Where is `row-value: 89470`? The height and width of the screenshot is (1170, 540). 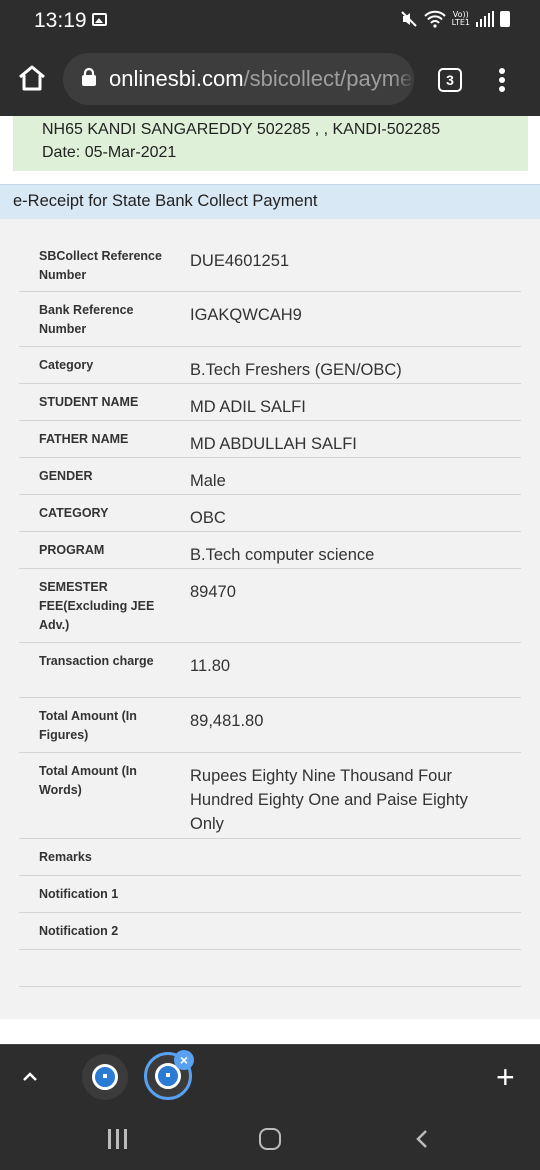
row-value: 89470 is located at coordinates (213, 592).